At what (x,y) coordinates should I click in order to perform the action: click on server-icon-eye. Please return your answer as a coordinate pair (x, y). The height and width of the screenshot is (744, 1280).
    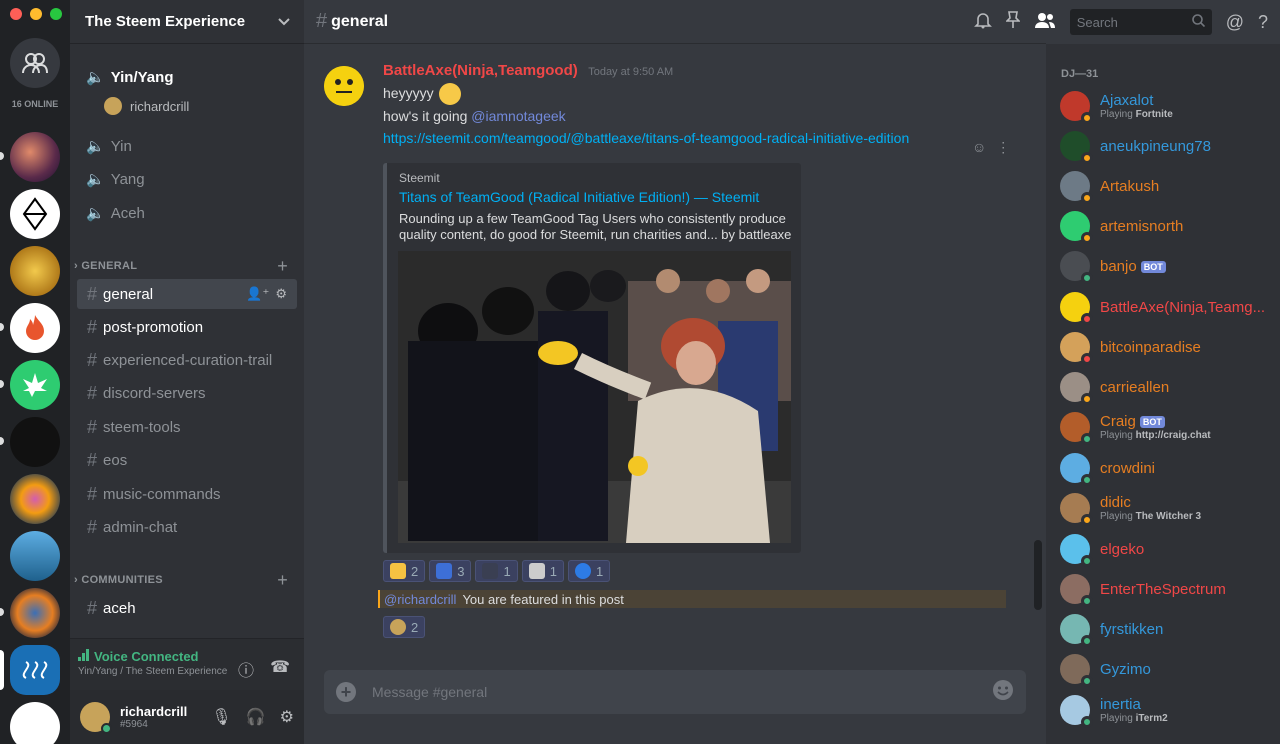
    Looking at the image, I should click on (35, 613).